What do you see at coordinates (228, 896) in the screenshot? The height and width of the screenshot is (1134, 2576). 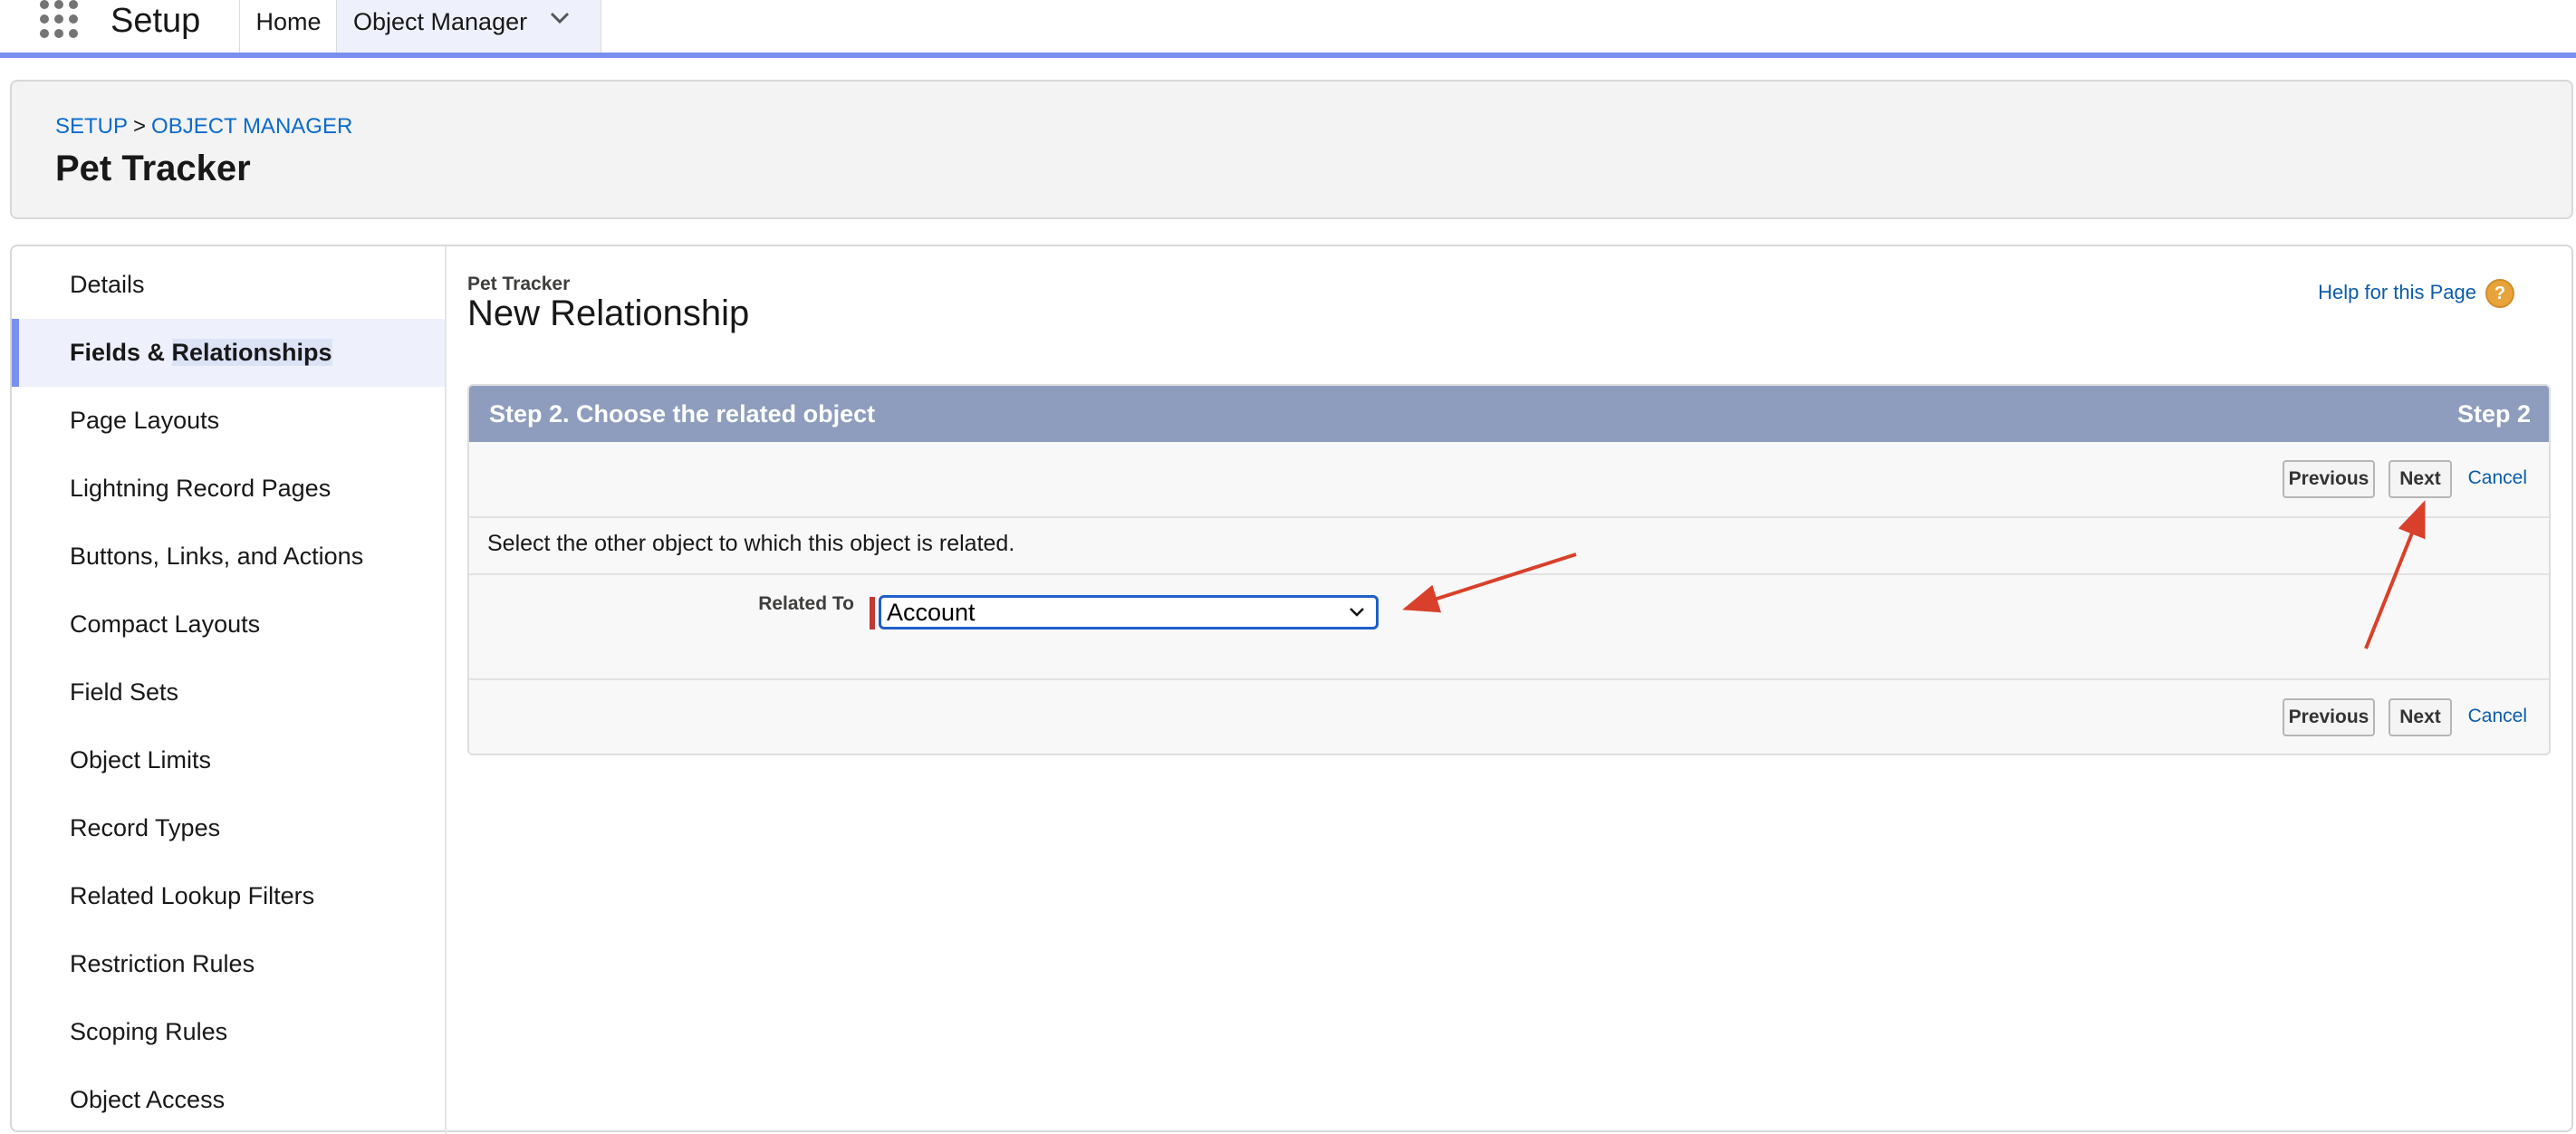 I see `sidebar-item-related-lookup-filters: Related Lookup Filters` at bounding box center [228, 896].